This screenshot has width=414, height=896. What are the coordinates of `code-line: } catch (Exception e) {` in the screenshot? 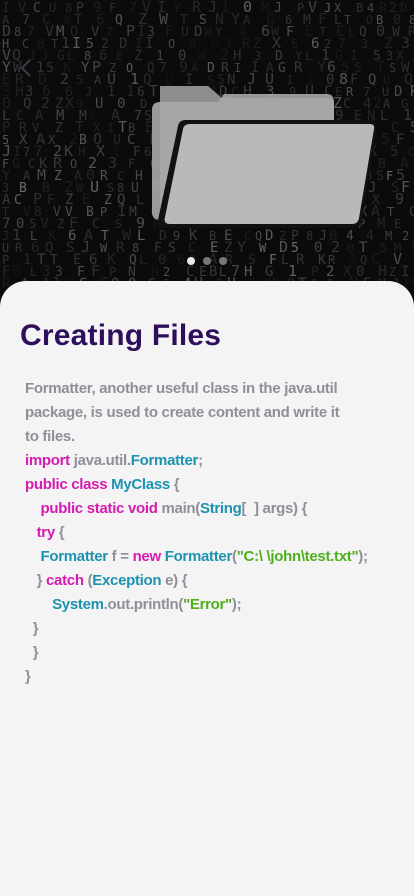 It's located at (210, 581).